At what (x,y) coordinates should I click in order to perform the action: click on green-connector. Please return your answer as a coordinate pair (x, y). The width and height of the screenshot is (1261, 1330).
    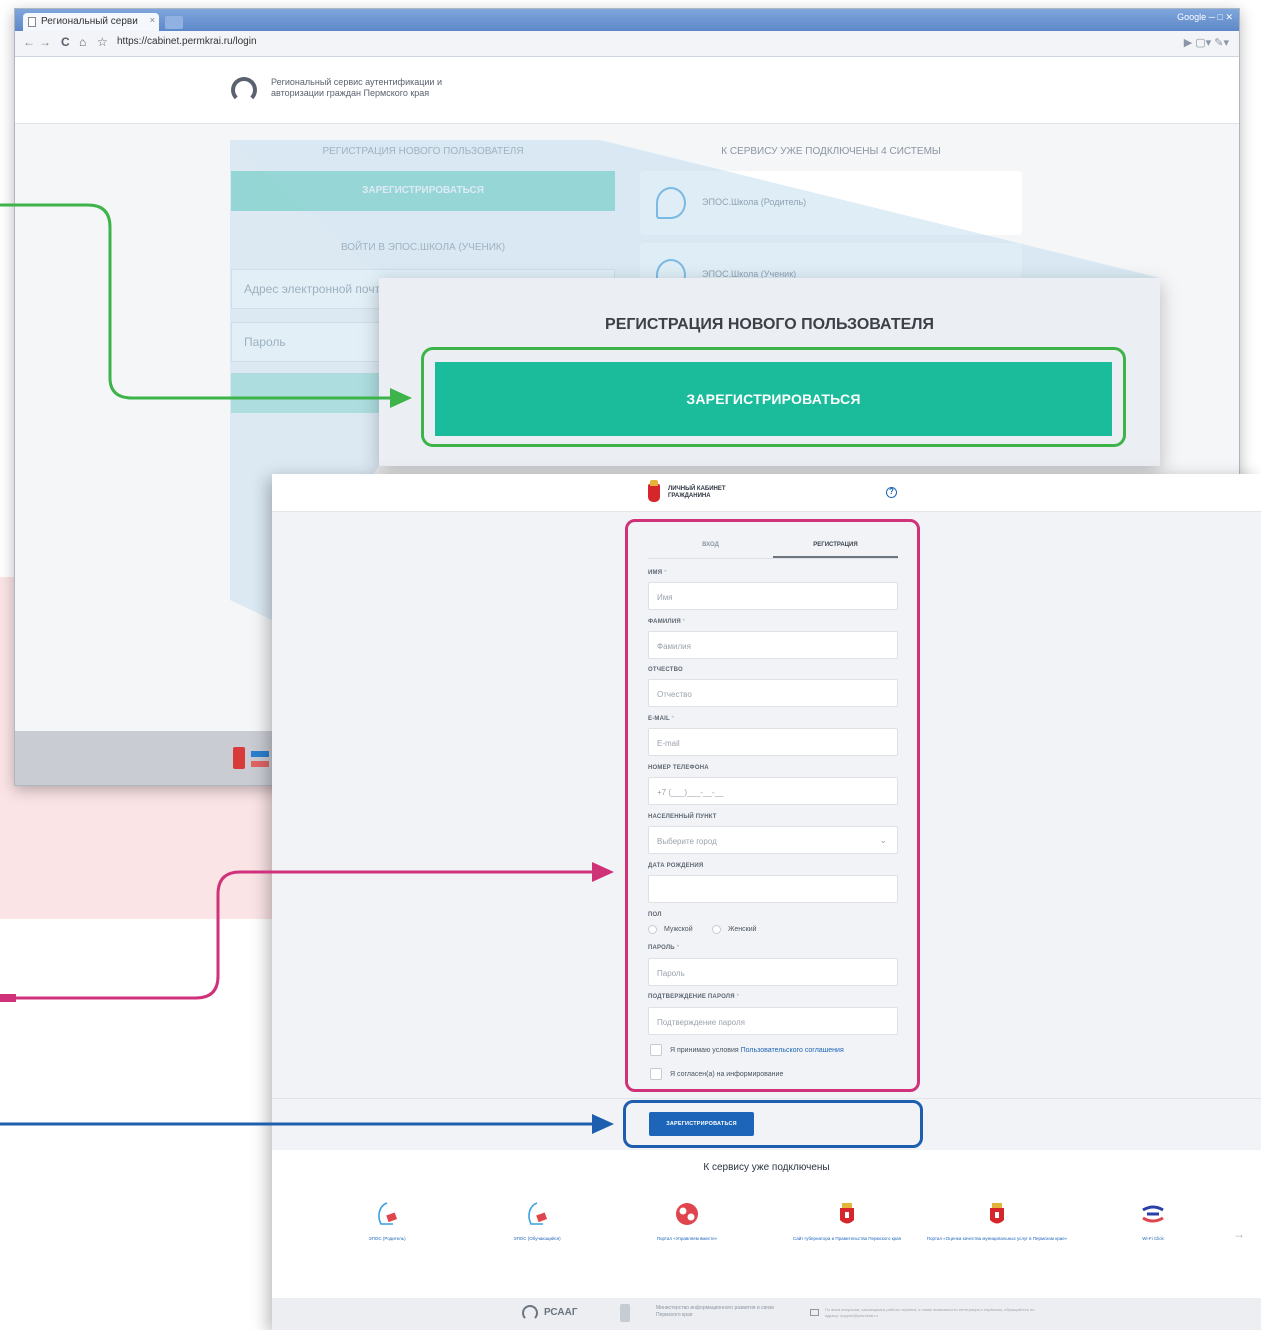
    Looking at the image, I should click on (196, 301).